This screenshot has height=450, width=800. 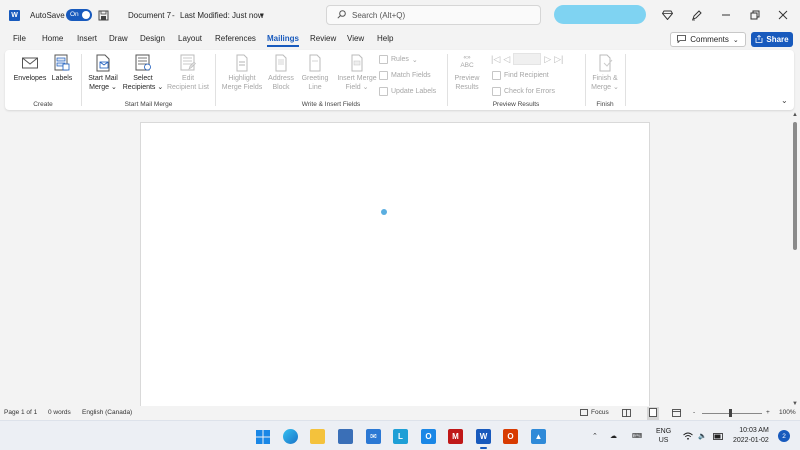 I want to click on photos-icon: ▲, so click(x=538, y=436).